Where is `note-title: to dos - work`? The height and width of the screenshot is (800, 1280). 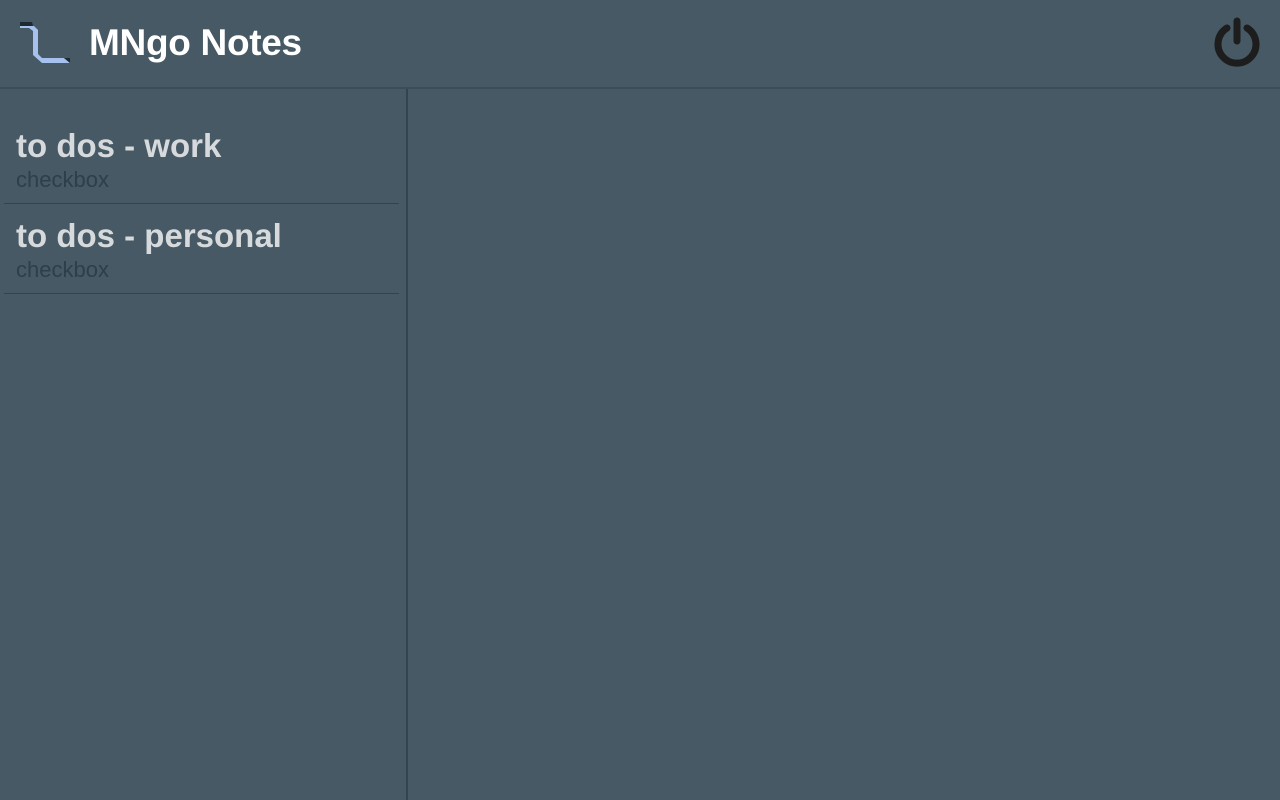 note-title: to dos - work is located at coordinates (119, 145).